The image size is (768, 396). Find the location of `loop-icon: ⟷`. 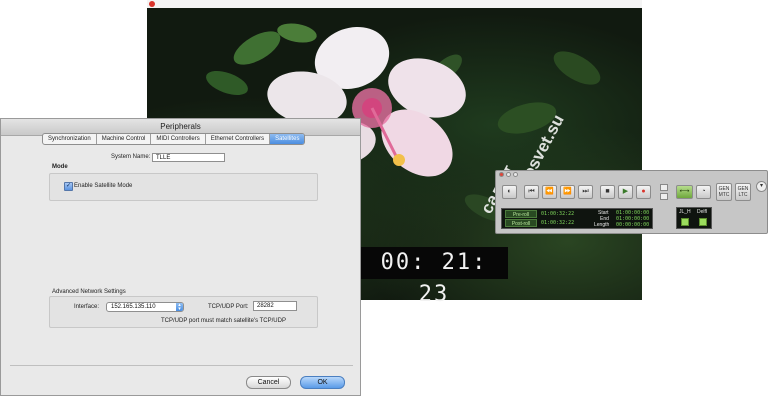

loop-icon: ⟷ is located at coordinates (684, 192).